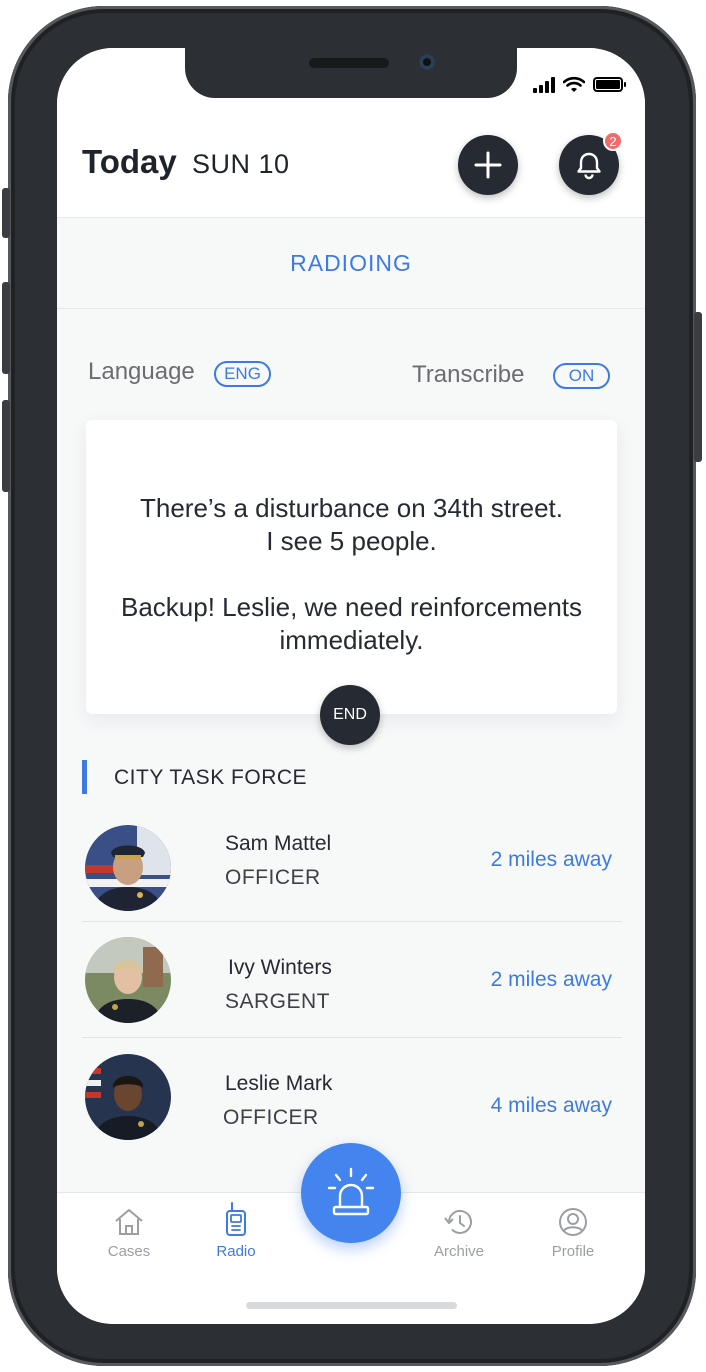 The image size is (706, 1372). Describe the element at coordinates (459, 1251) in the screenshot. I see `nav-label: Archive` at that location.